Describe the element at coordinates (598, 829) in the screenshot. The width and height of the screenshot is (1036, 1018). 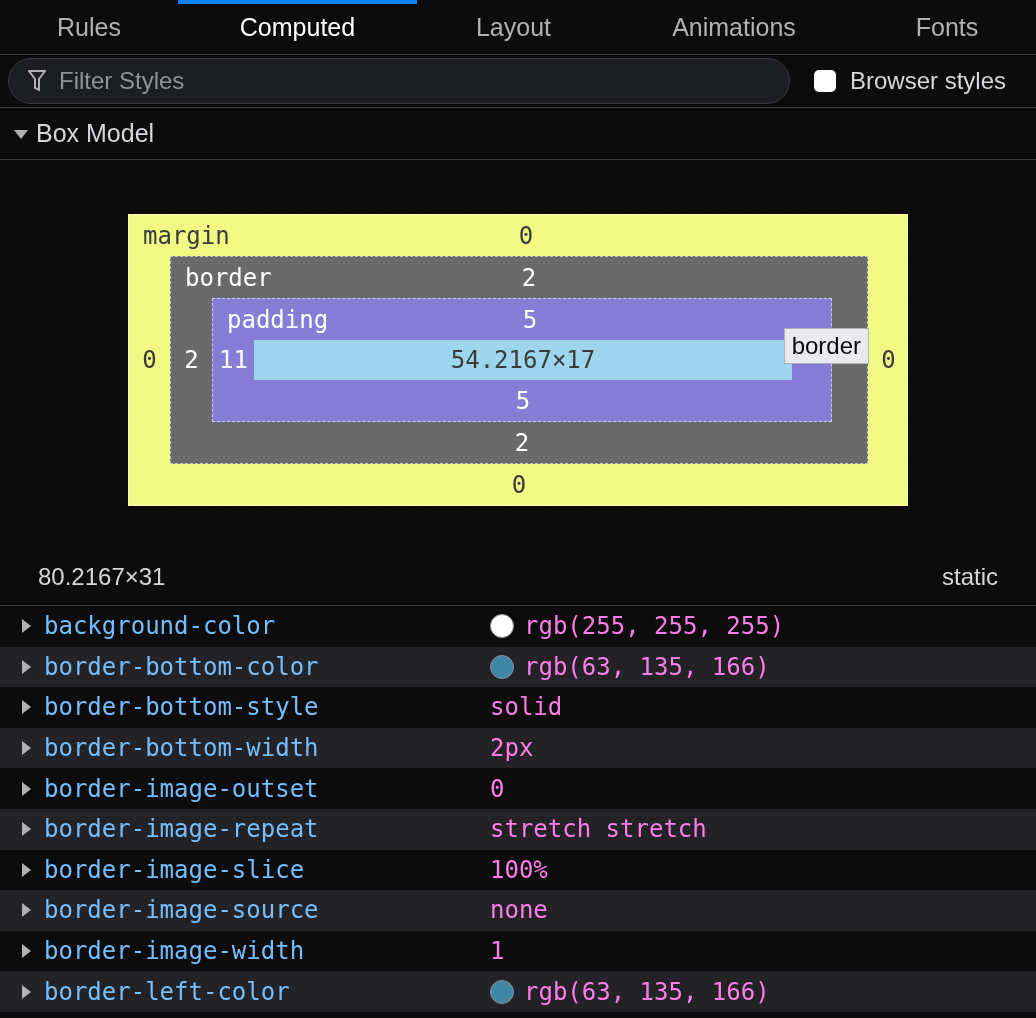
I see `property-value: stretch stretch` at that location.